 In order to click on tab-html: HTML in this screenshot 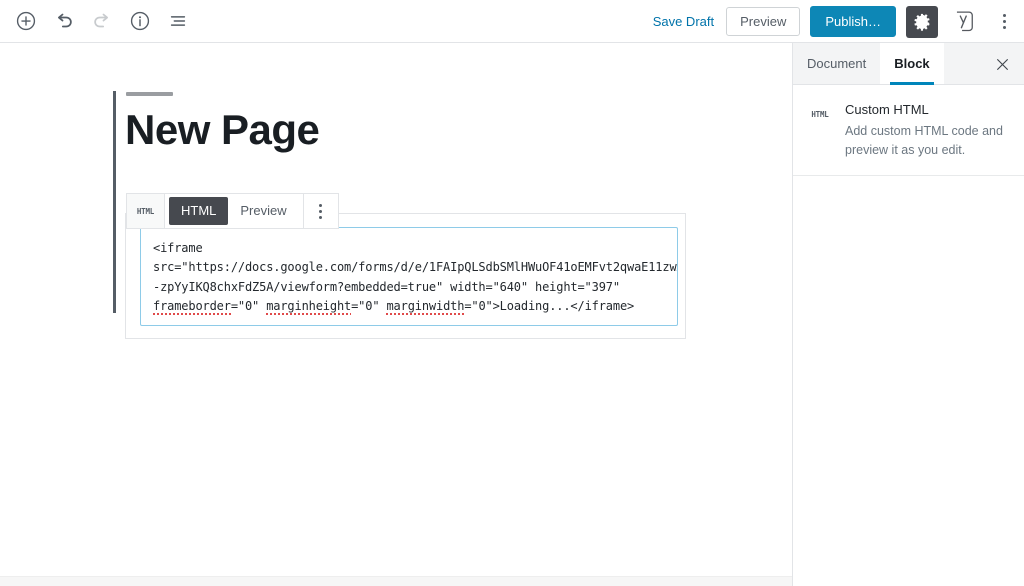, I will do `click(199, 211)`.